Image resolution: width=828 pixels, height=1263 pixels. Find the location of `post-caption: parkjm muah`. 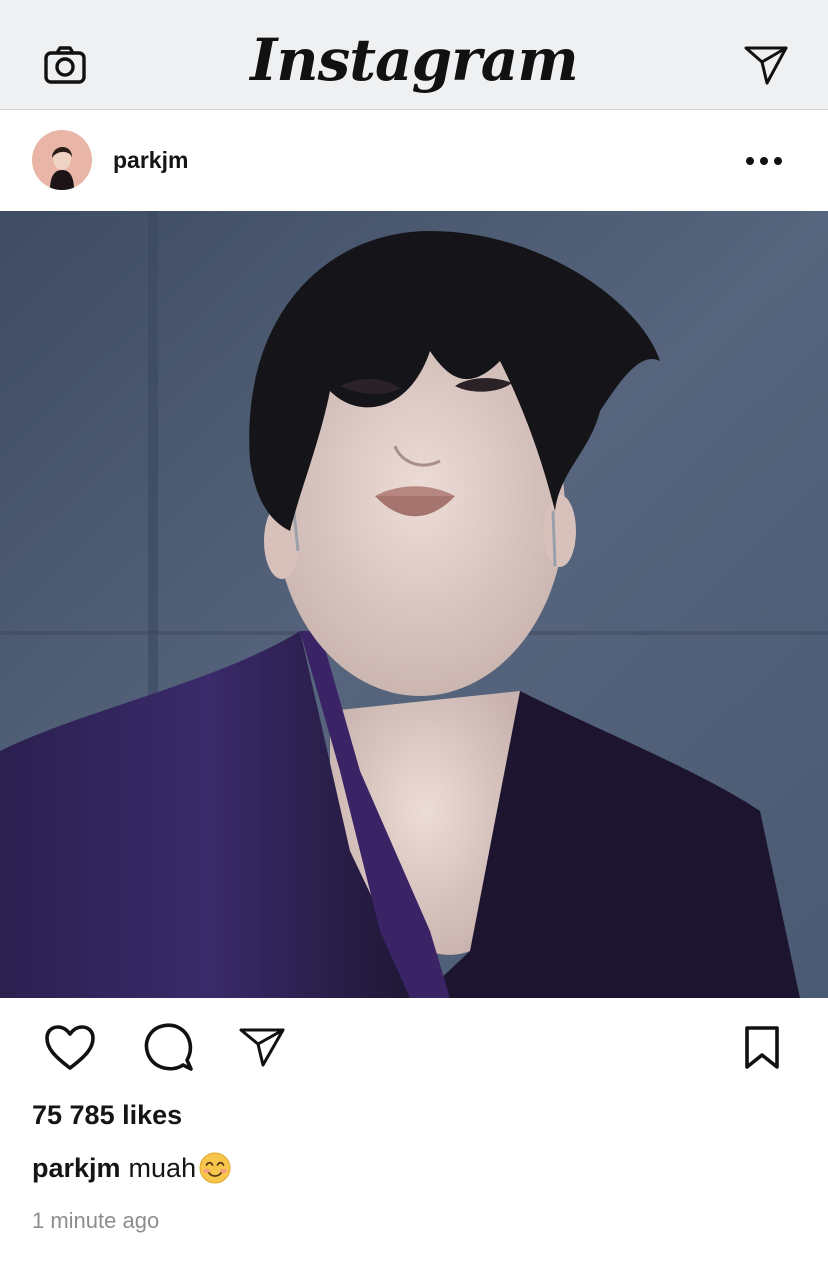

post-caption: parkjm muah is located at coordinates (132, 1168).